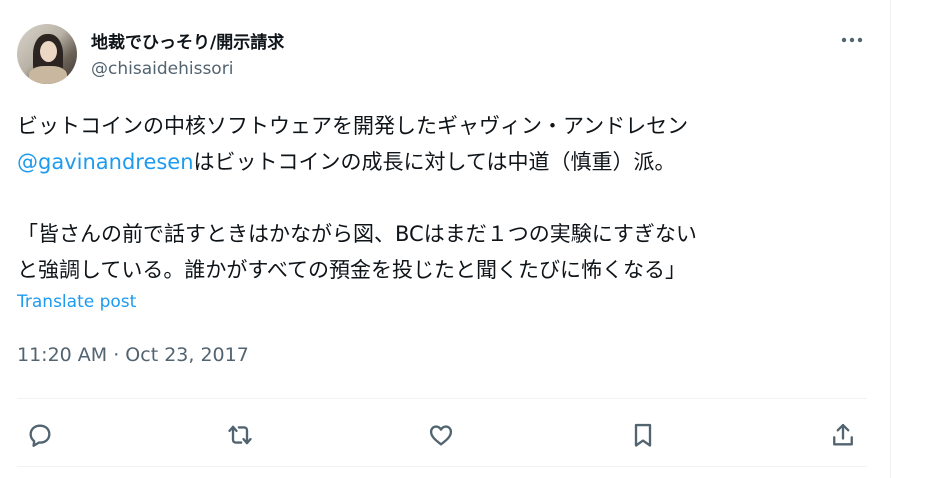 The width and height of the screenshot is (925, 478). I want to click on retweet-icon, so click(240, 435).